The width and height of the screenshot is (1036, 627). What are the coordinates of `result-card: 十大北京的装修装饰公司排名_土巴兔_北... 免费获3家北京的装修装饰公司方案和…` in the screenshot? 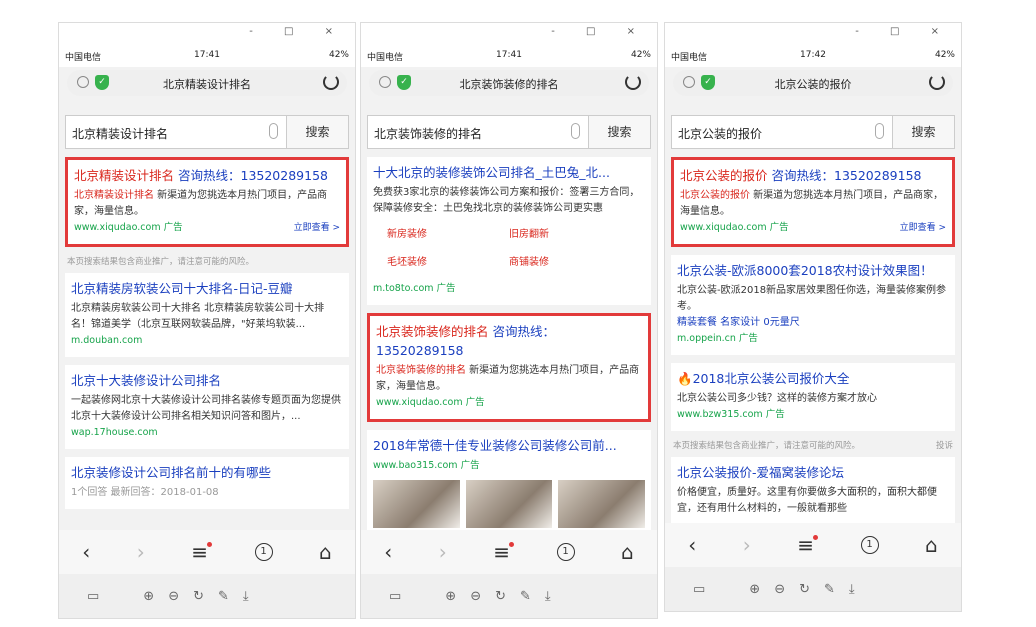 It's located at (509, 231).